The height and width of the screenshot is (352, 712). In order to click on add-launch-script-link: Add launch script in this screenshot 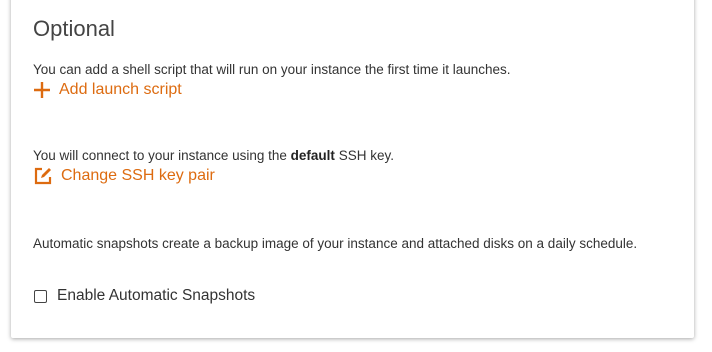, I will do `click(107, 90)`.